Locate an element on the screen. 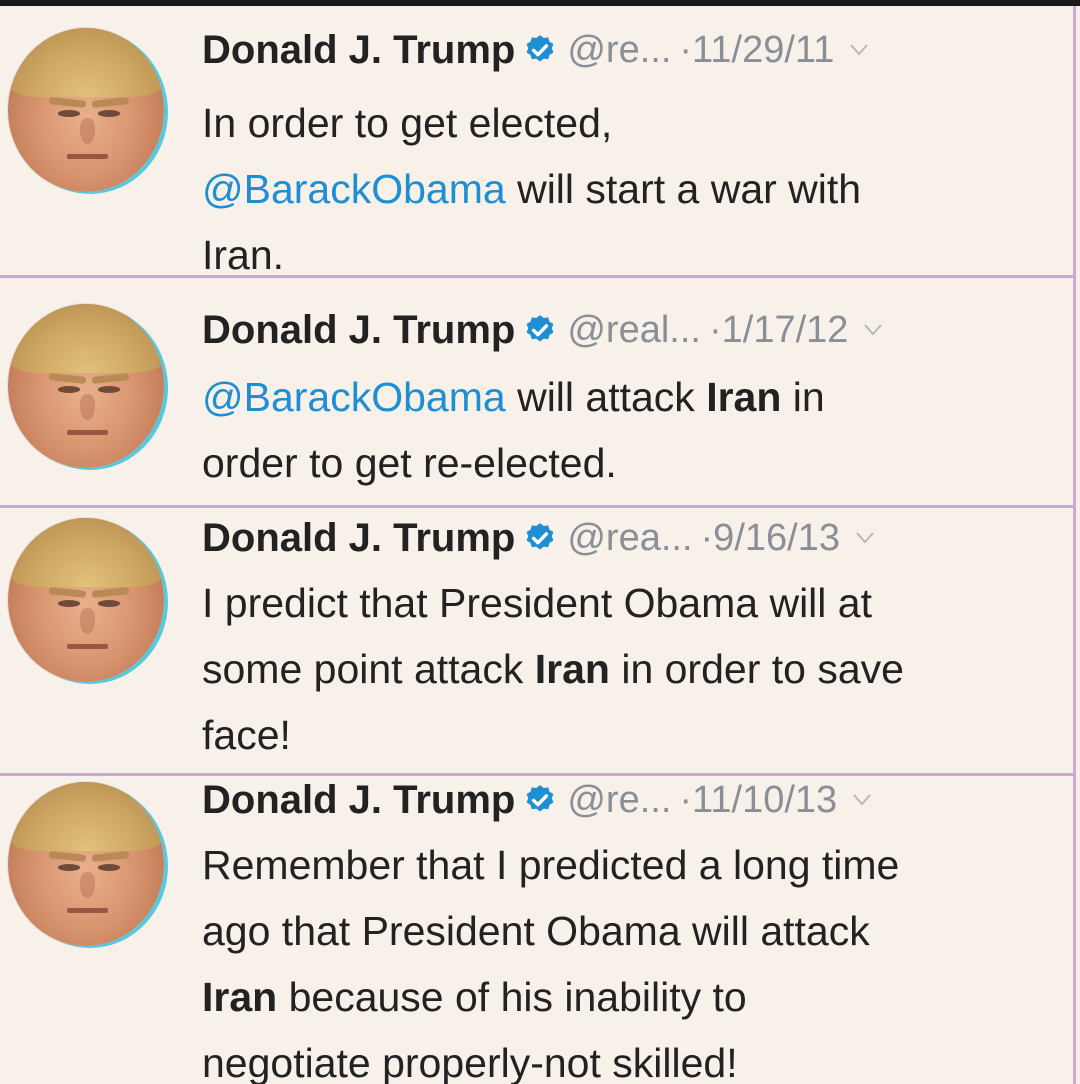 Image resolution: width=1080 pixels, height=1084 pixels. tweet-line: face! is located at coordinates (246, 735).